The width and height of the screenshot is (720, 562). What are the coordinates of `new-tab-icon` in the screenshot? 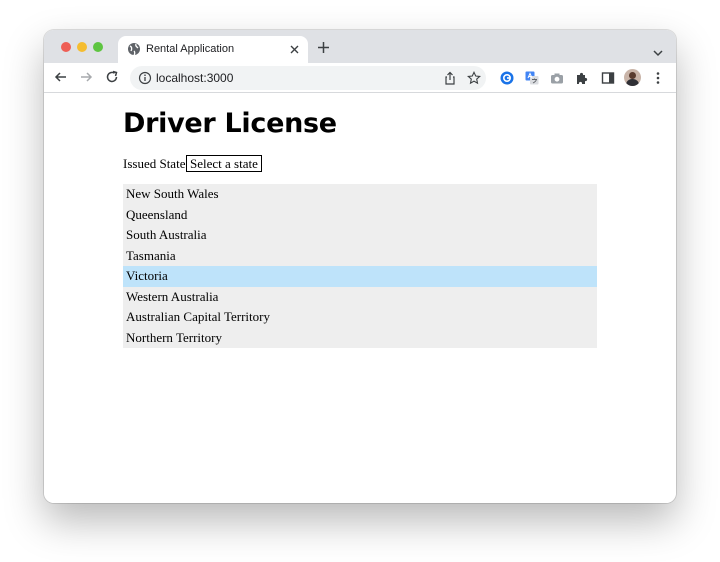 It's located at (323, 47).